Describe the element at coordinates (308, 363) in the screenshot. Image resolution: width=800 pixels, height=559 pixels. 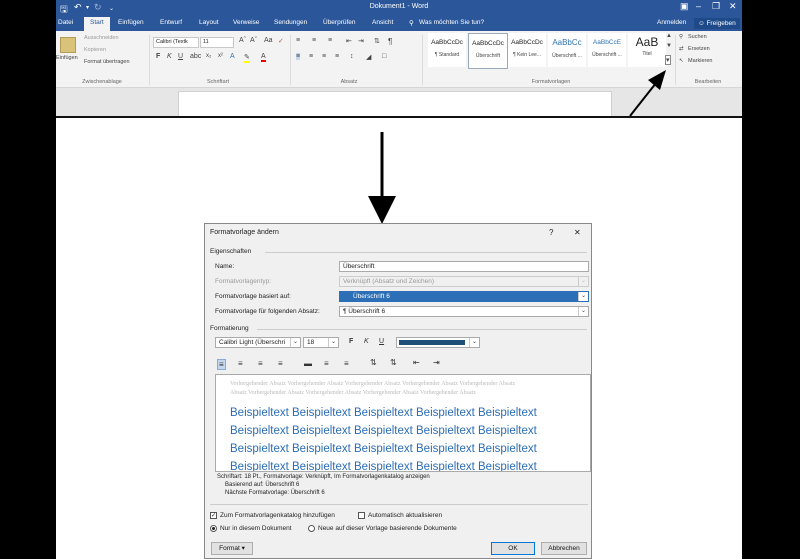
I see `single-spacing-icon: ▬` at that location.